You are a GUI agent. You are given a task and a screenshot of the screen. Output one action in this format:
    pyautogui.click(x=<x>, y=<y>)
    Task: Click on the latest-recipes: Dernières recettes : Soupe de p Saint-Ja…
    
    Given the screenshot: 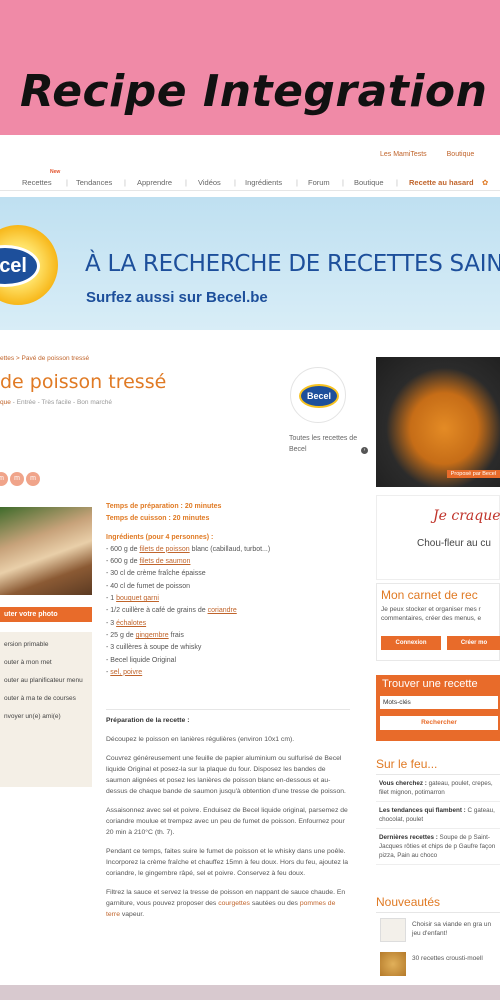 What is the action you would take?
    pyautogui.click(x=438, y=847)
    